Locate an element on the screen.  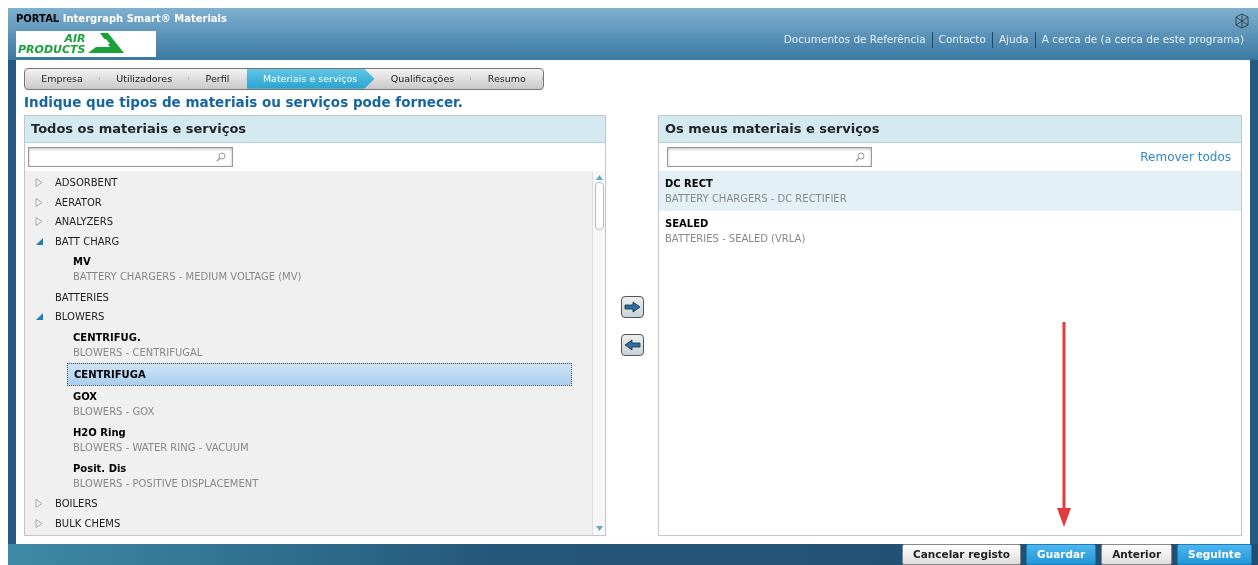
add-button is located at coordinates (632, 306).